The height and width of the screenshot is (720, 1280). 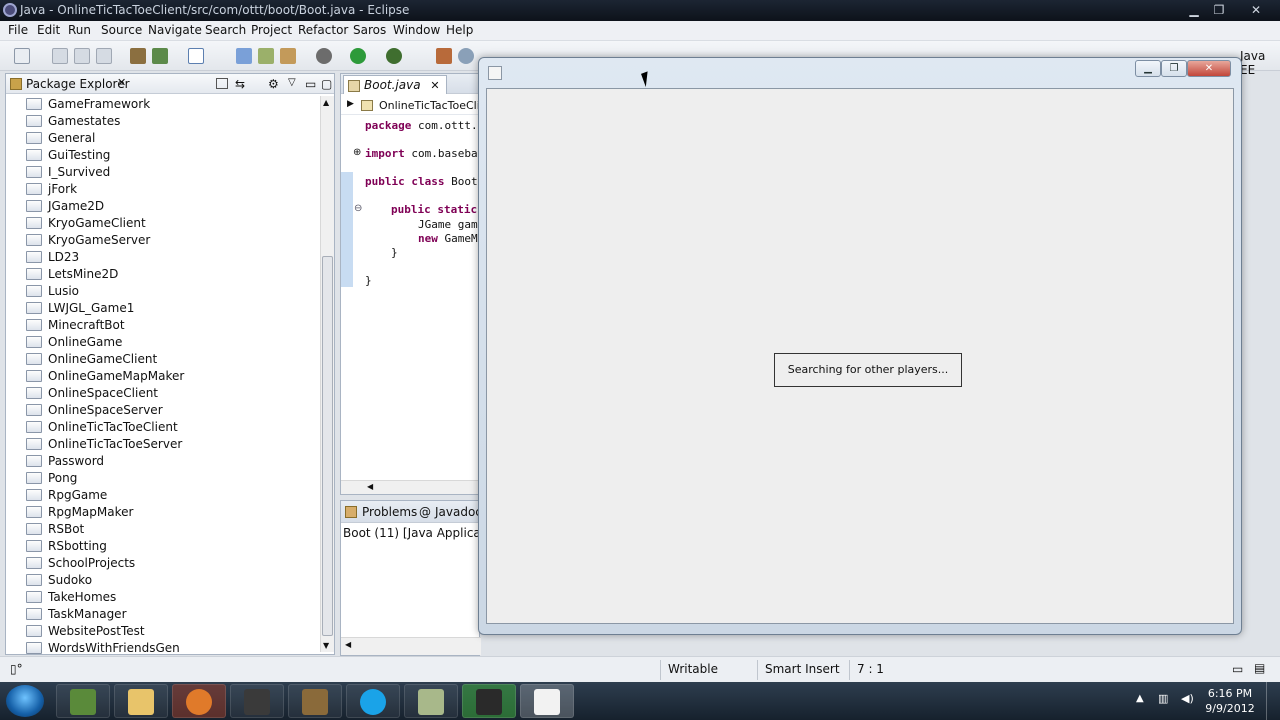 What do you see at coordinates (25, 701) in the screenshot?
I see `start-button` at bounding box center [25, 701].